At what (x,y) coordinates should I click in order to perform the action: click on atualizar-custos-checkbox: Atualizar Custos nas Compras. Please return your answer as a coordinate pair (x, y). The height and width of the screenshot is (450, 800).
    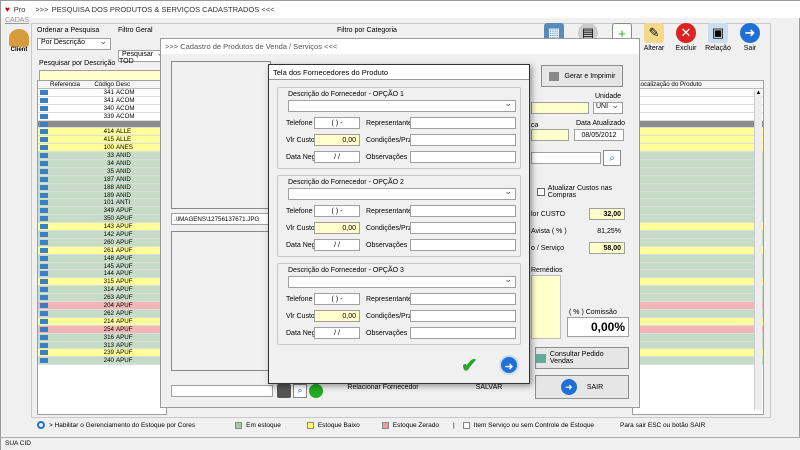
    Looking at the image, I should click on (588, 192).